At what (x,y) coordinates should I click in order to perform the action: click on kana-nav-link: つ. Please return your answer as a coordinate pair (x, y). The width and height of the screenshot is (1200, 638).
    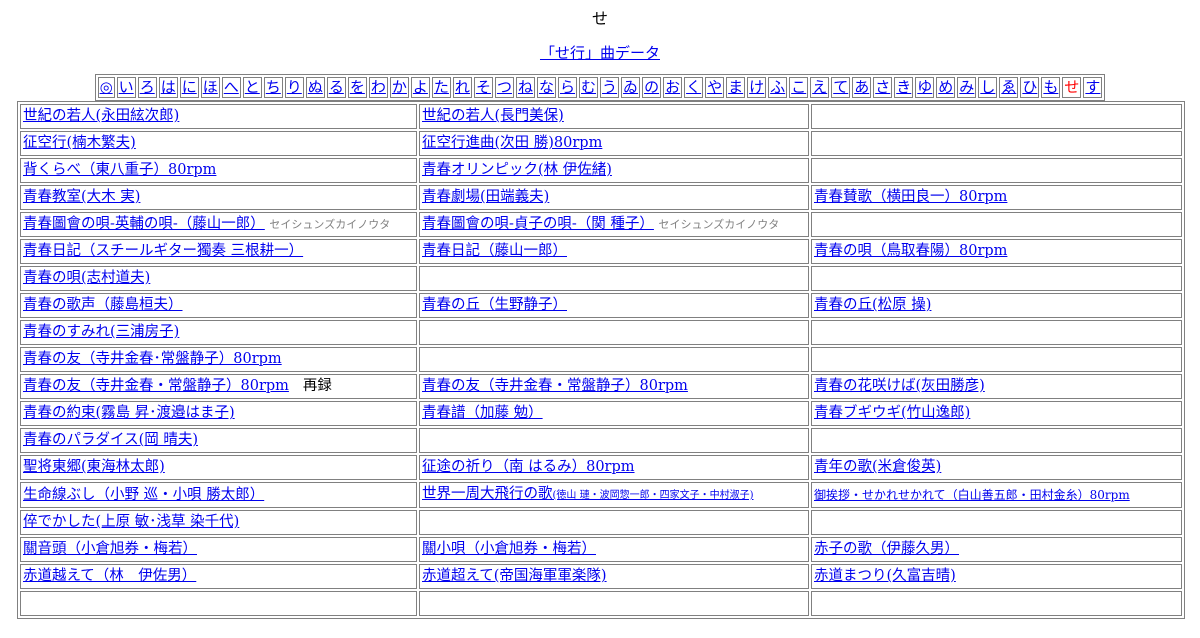
    Looking at the image, I should click on (504, 87).